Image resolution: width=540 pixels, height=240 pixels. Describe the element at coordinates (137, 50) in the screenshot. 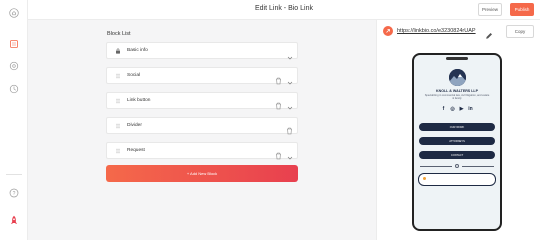

I see `block-label: Basic info` at that location.